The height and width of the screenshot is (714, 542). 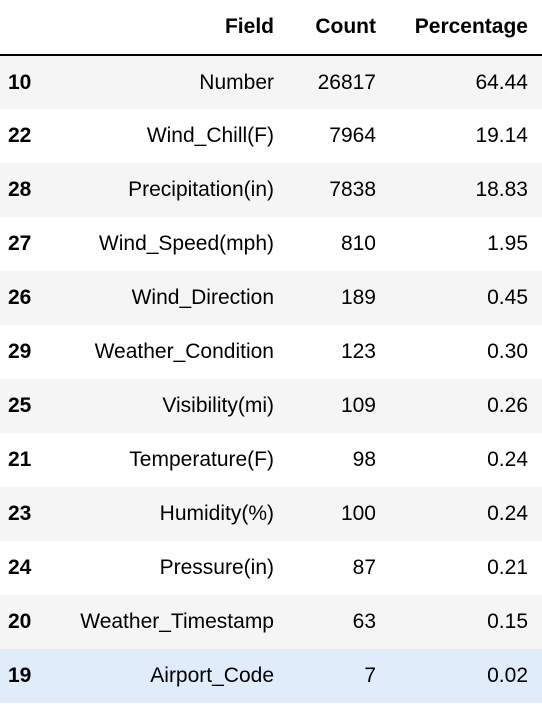 What do you see at coordinates (507, 243) in the screenshot?
I see `percentage-cell: 1.95` at bounding box center [507, 243].